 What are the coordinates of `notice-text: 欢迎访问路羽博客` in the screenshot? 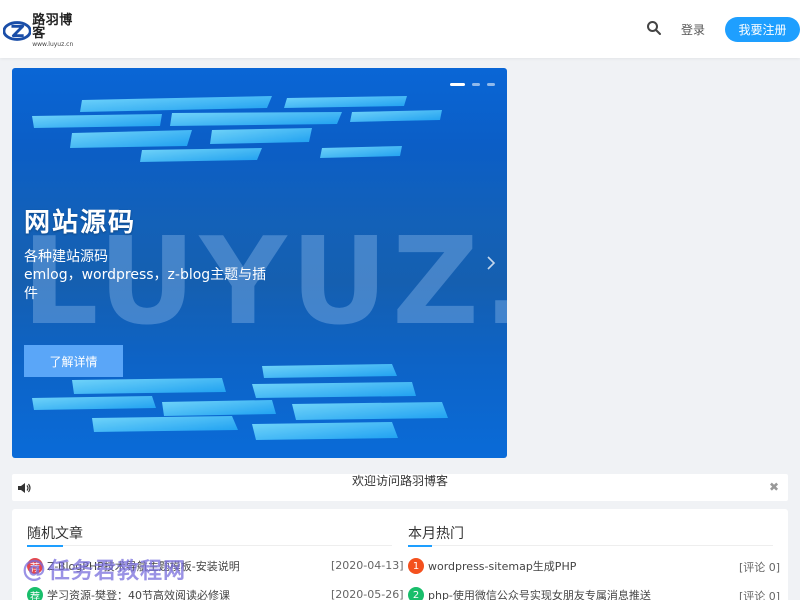 It's located at (399, 481).